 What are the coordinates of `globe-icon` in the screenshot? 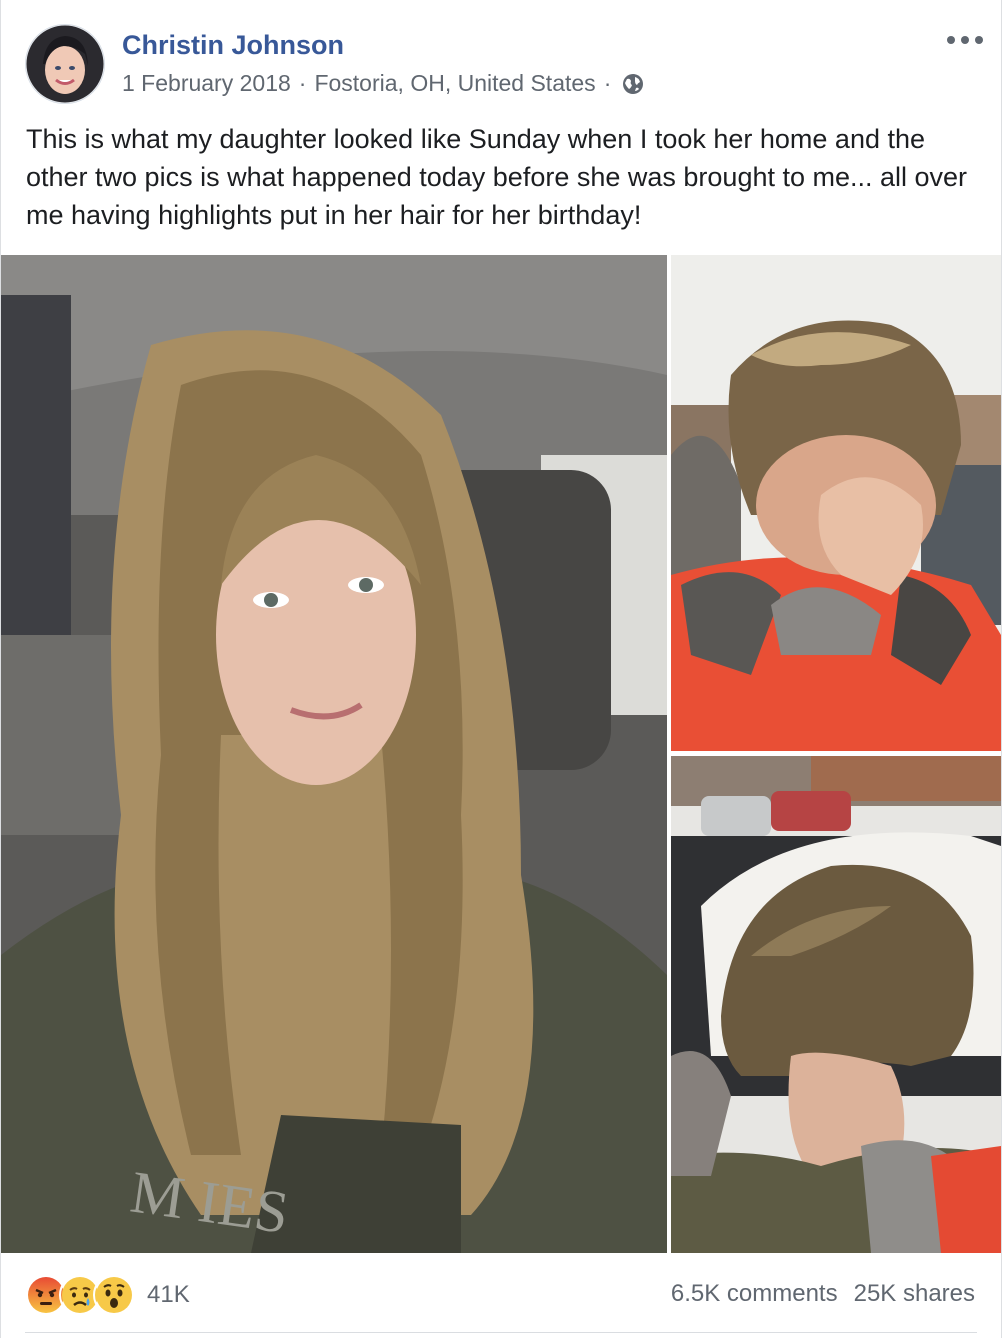 It's located at (633, 84).